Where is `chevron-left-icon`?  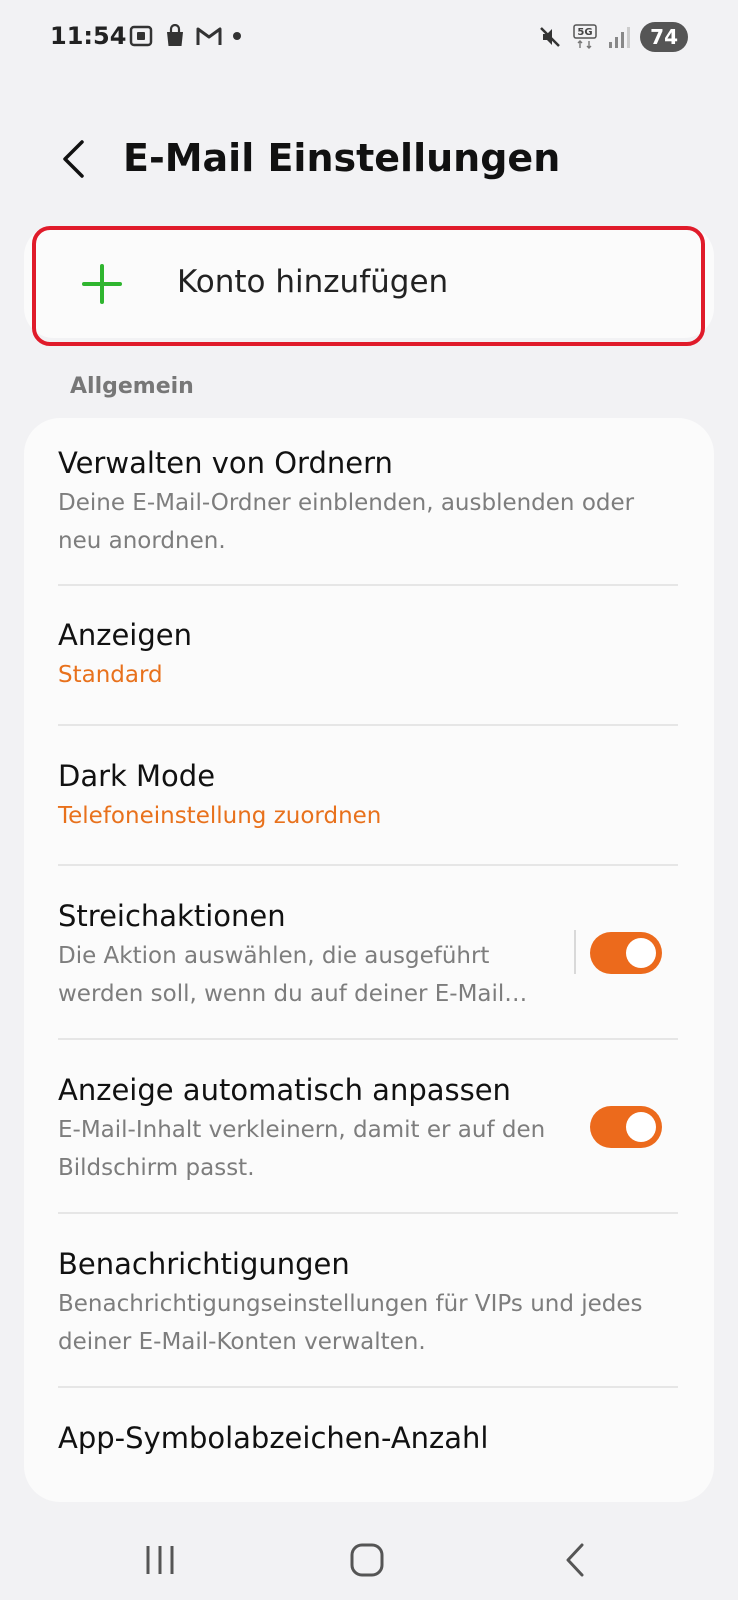
chevron-left-icon is located at coordinates (73, 159).